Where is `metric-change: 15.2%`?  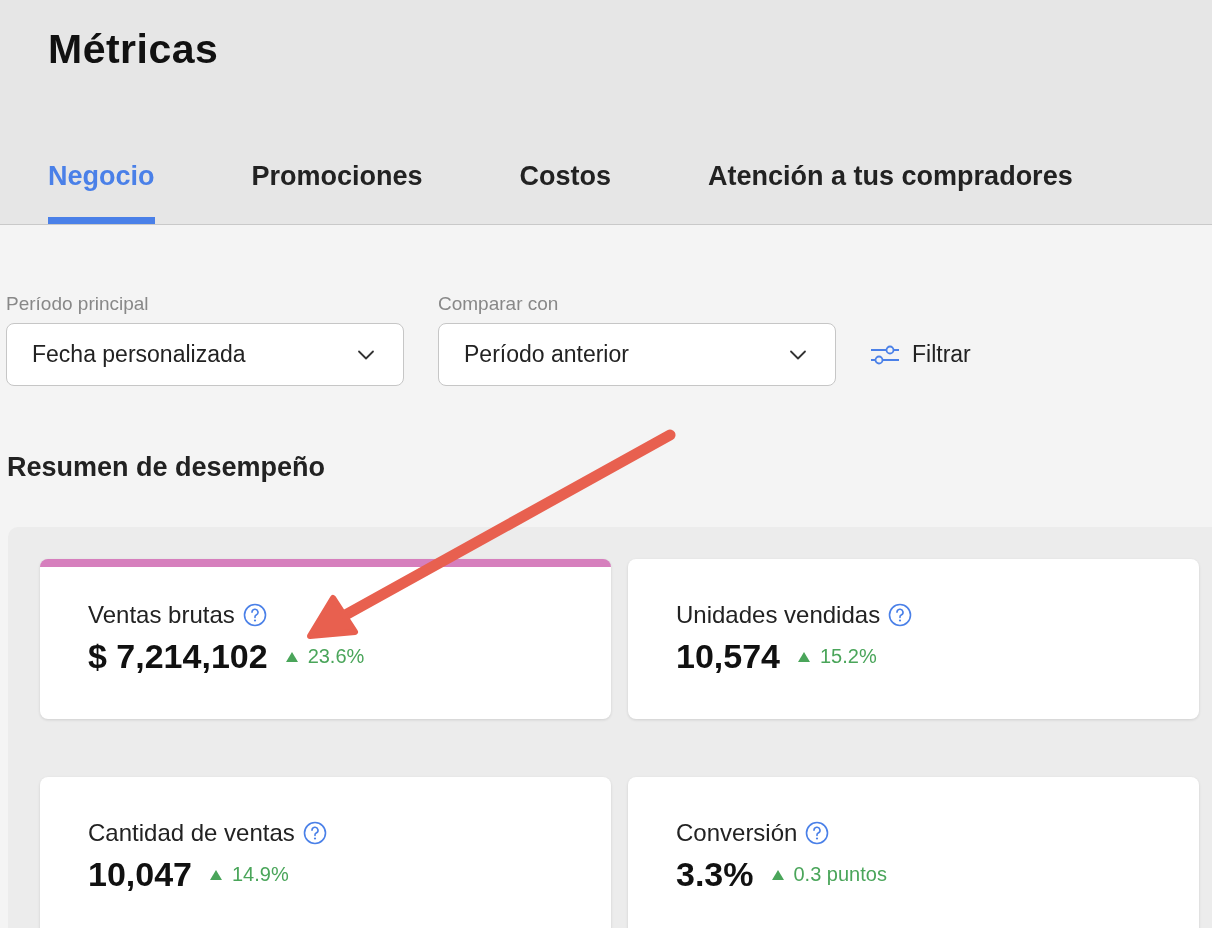
metric-change: 15.2% is located at coordinates (848, 656).